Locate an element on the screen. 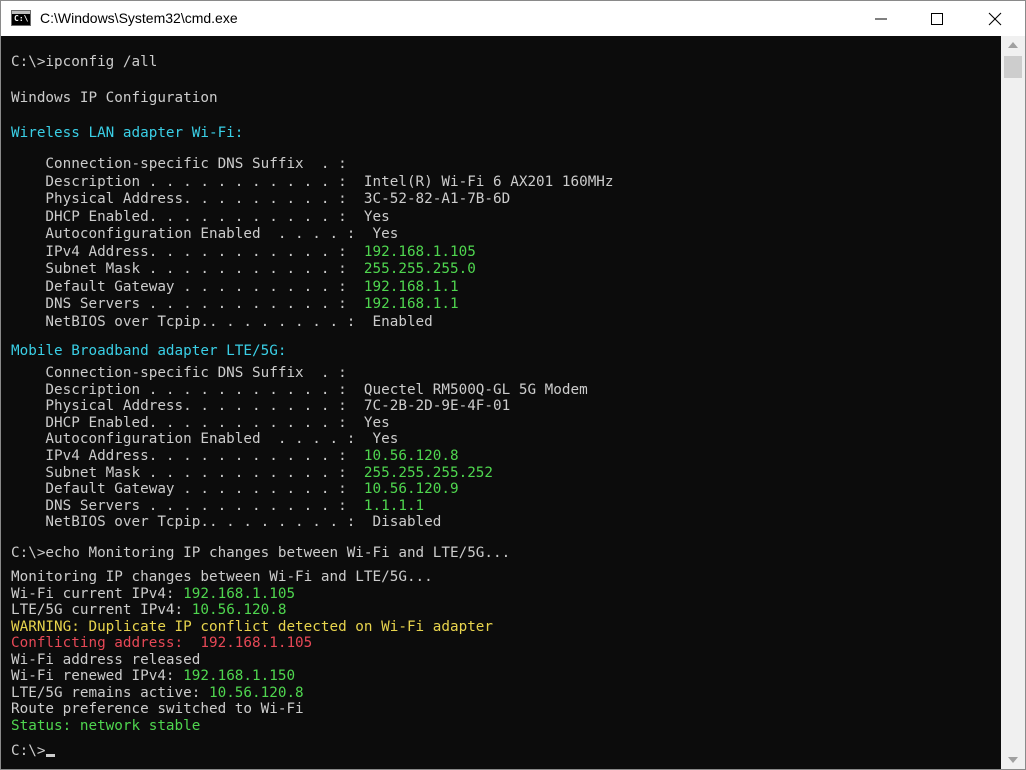  close-icon is located at coordinates (995, 19).